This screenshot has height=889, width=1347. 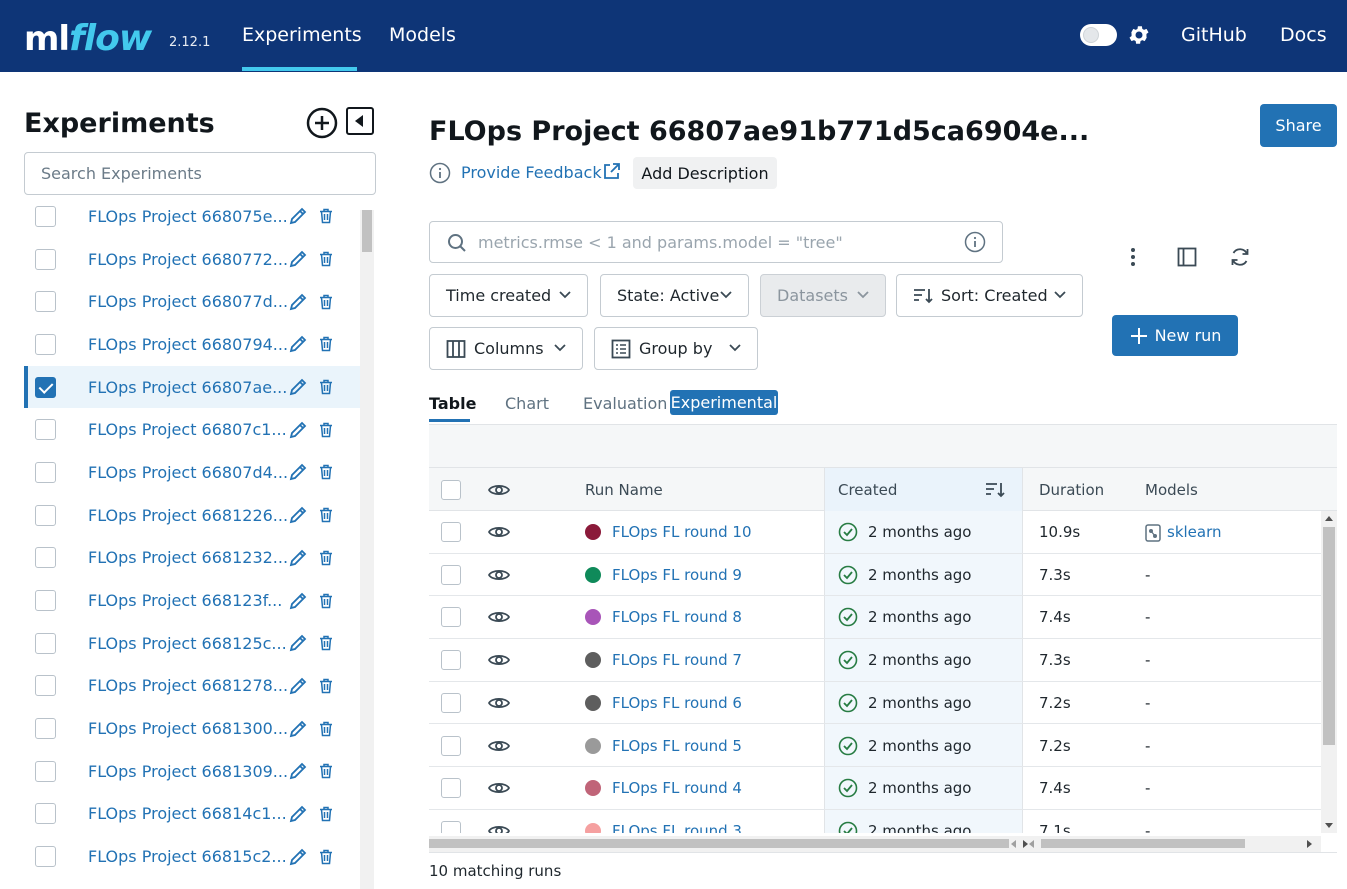 I want to click on header-duration: Duration, so click(x=1071, y=489).